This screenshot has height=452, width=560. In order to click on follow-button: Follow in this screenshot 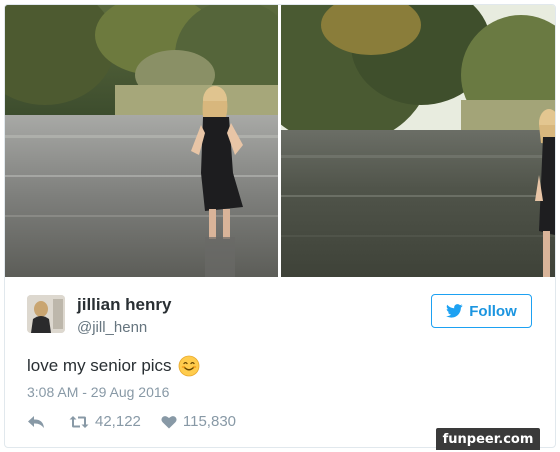, I will do `click(481, 311)`.